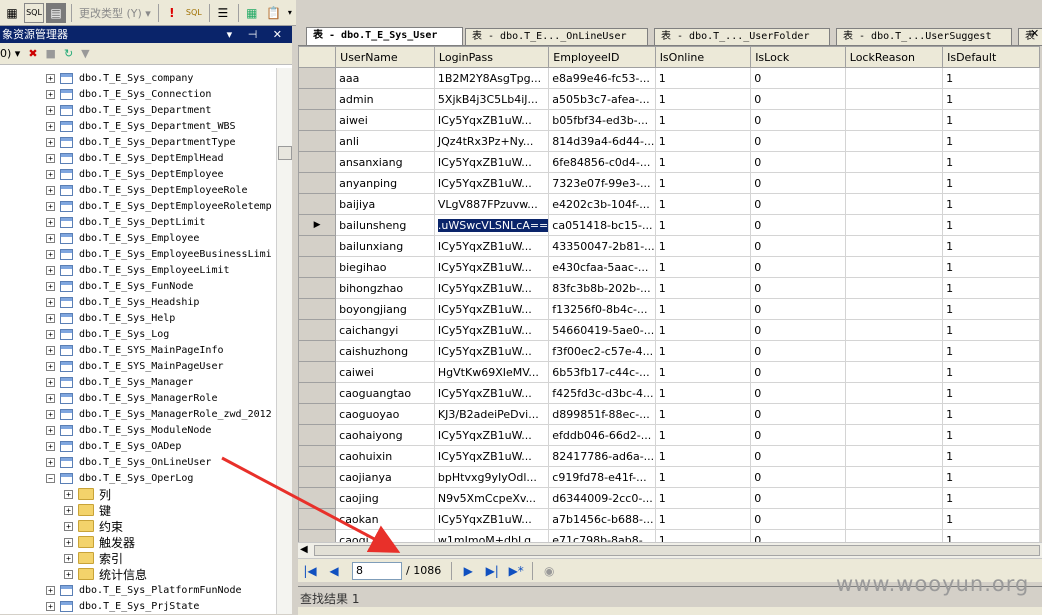  I want to click on last-record-icon: ▶|, so click(492, 571).